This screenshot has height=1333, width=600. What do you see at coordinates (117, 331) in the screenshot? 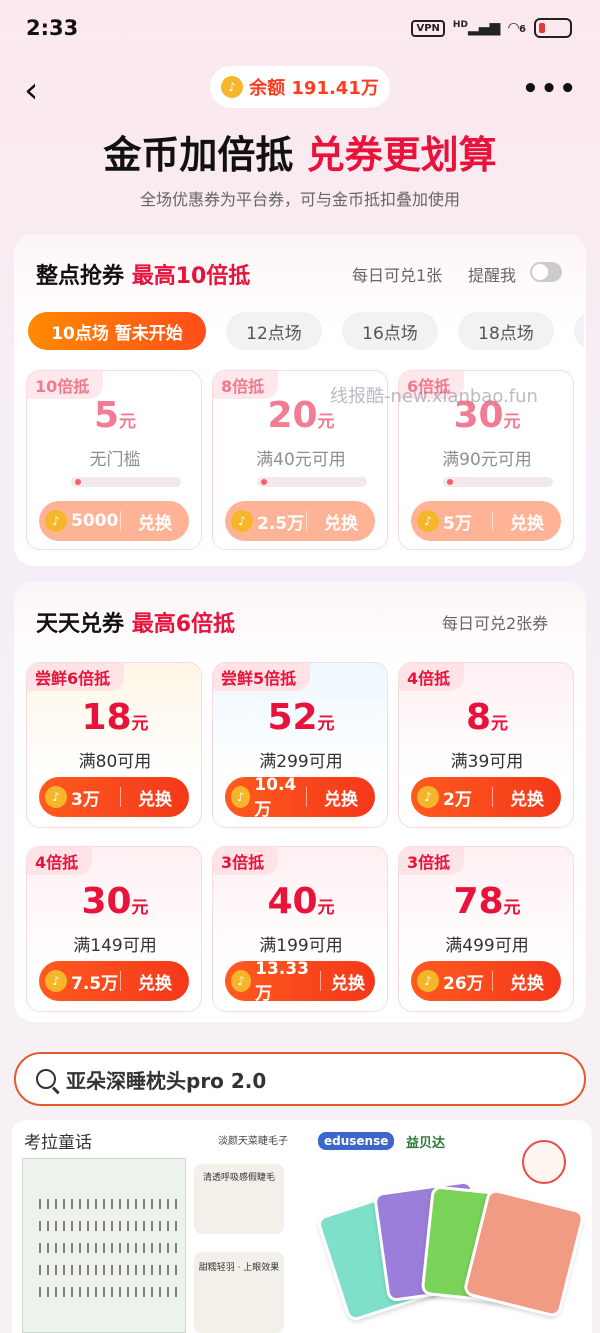
I see `tab-10: 10点场 暂未开始` at bounding box center [117, 331].